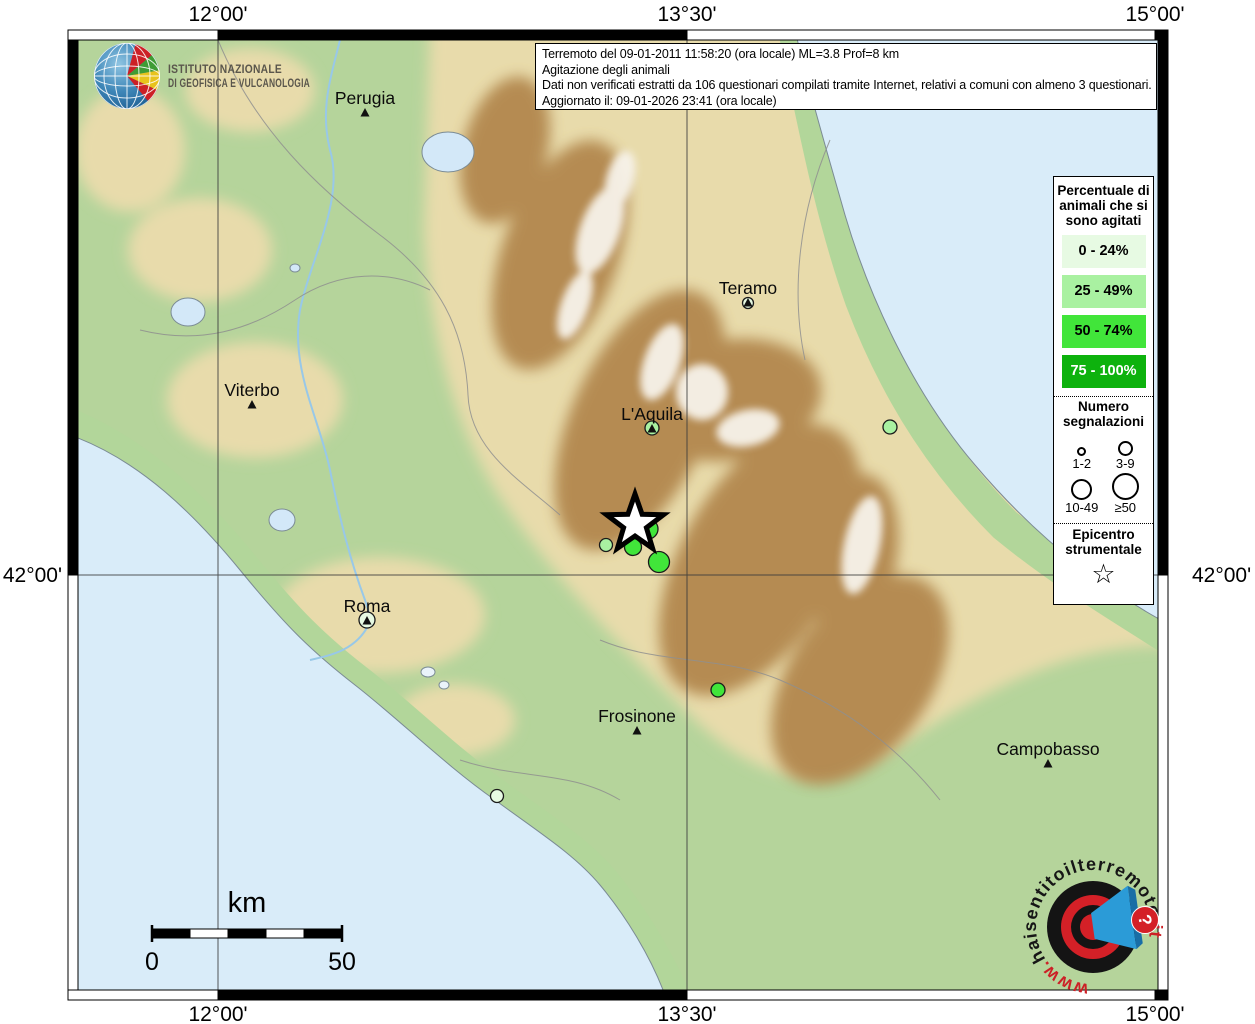 This screenshot has width=1255, height=1024. I want to click on scale-unit-label: km, so click(247, 903).